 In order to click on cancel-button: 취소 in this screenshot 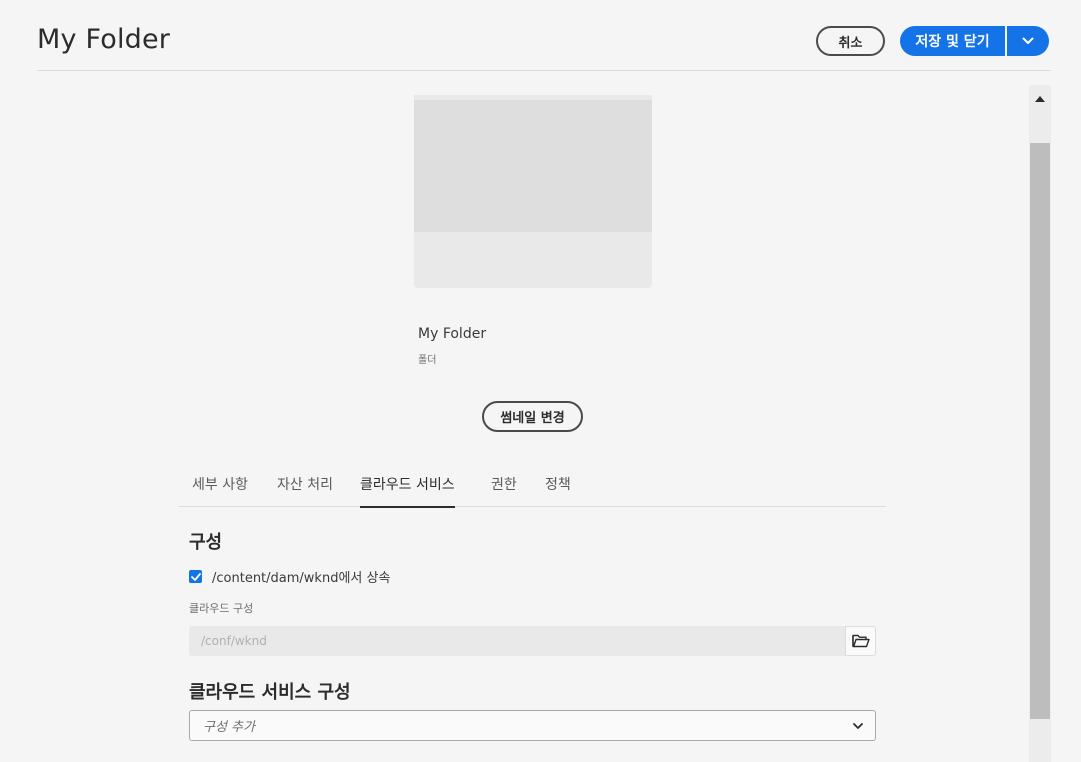, I will do `click(850, 41)`.